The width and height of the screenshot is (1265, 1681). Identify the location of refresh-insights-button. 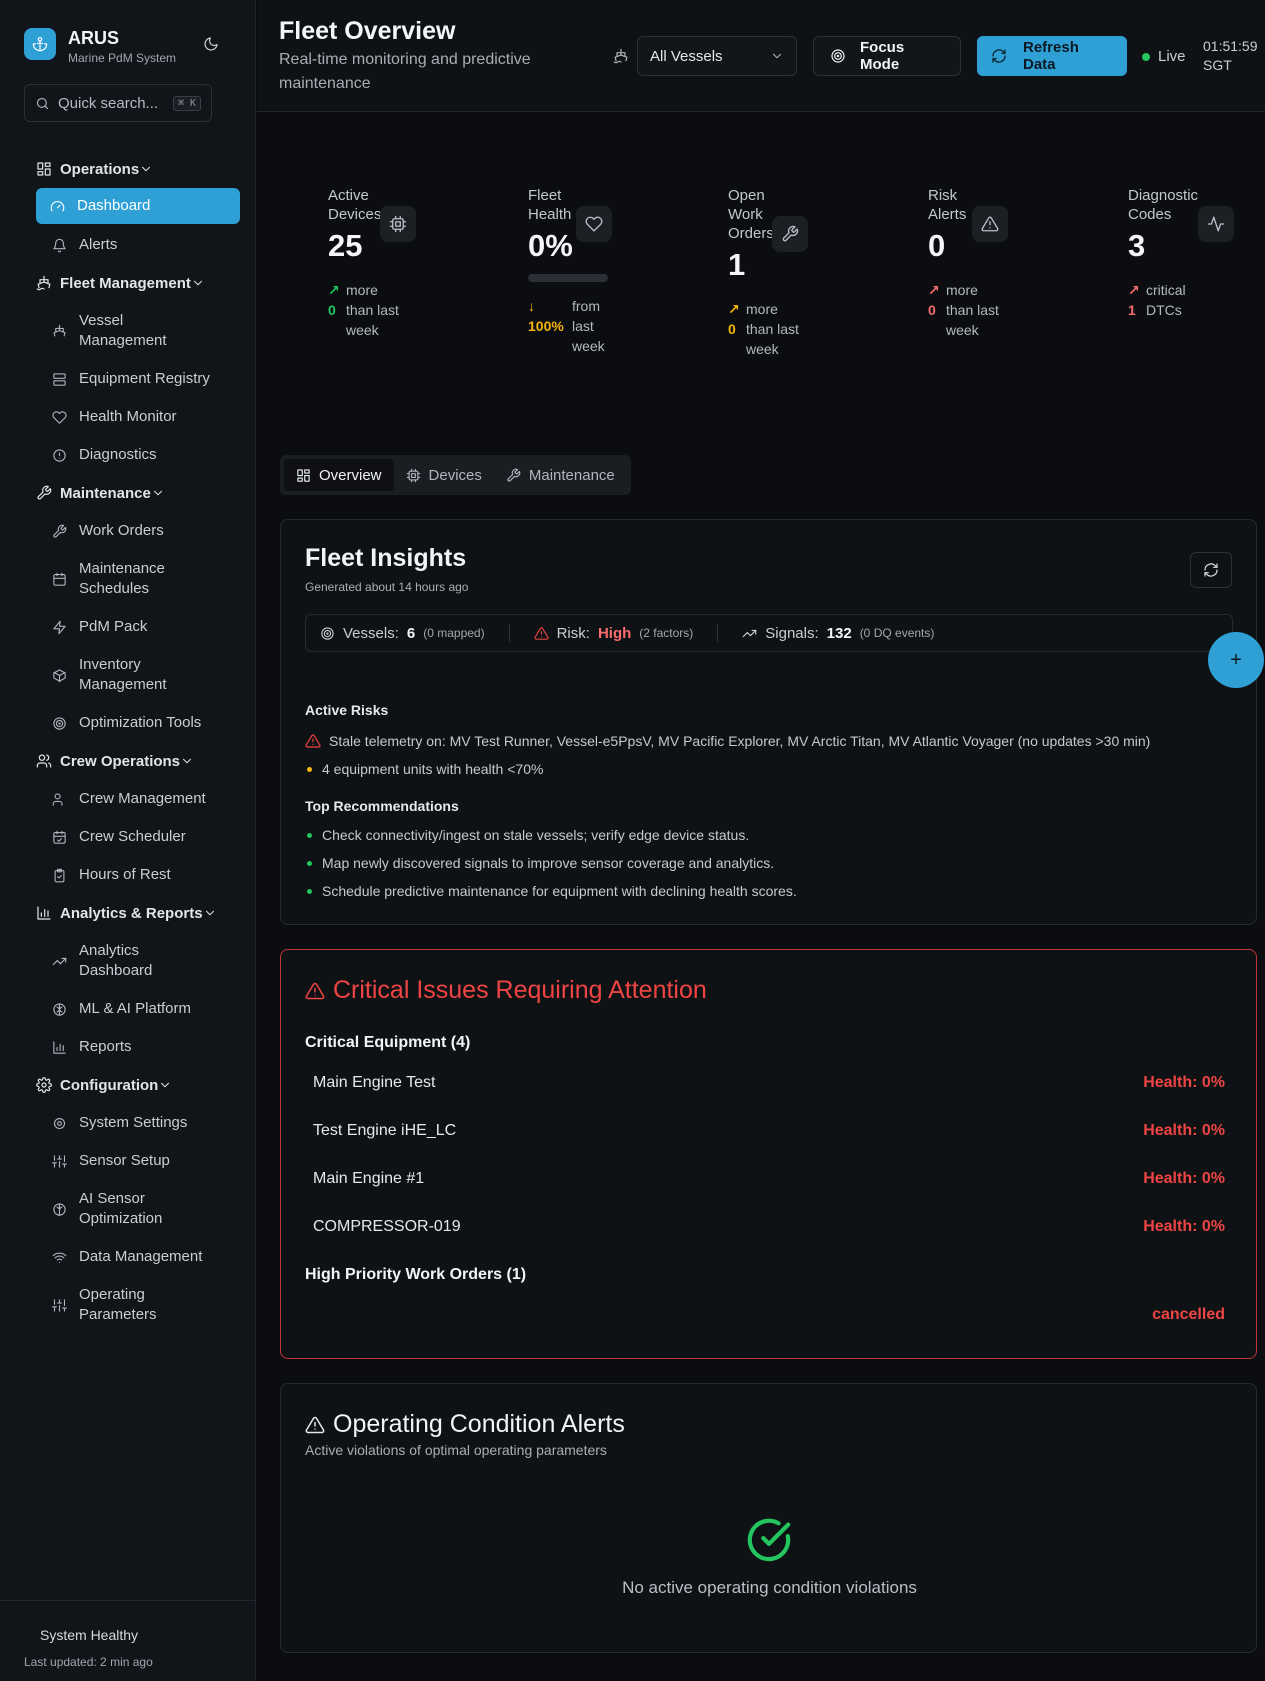
(1211, 570).